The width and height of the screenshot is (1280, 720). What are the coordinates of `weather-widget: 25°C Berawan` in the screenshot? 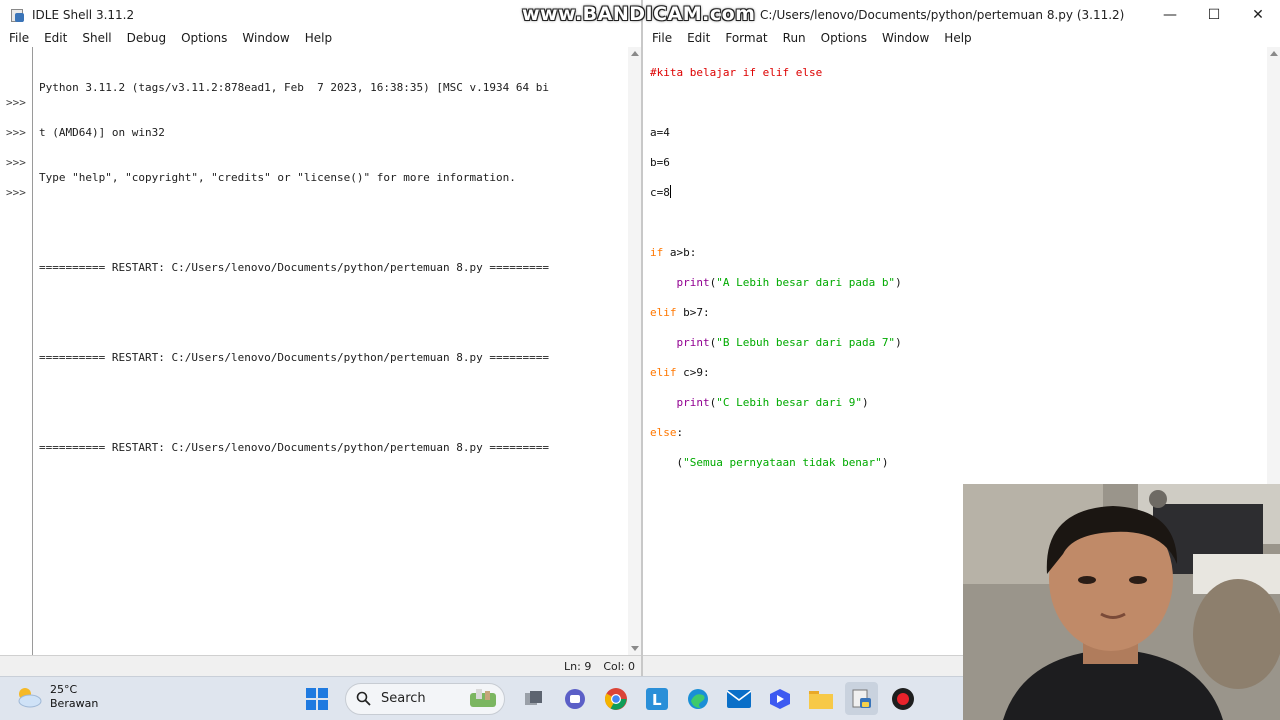 It's located at (57, 697).